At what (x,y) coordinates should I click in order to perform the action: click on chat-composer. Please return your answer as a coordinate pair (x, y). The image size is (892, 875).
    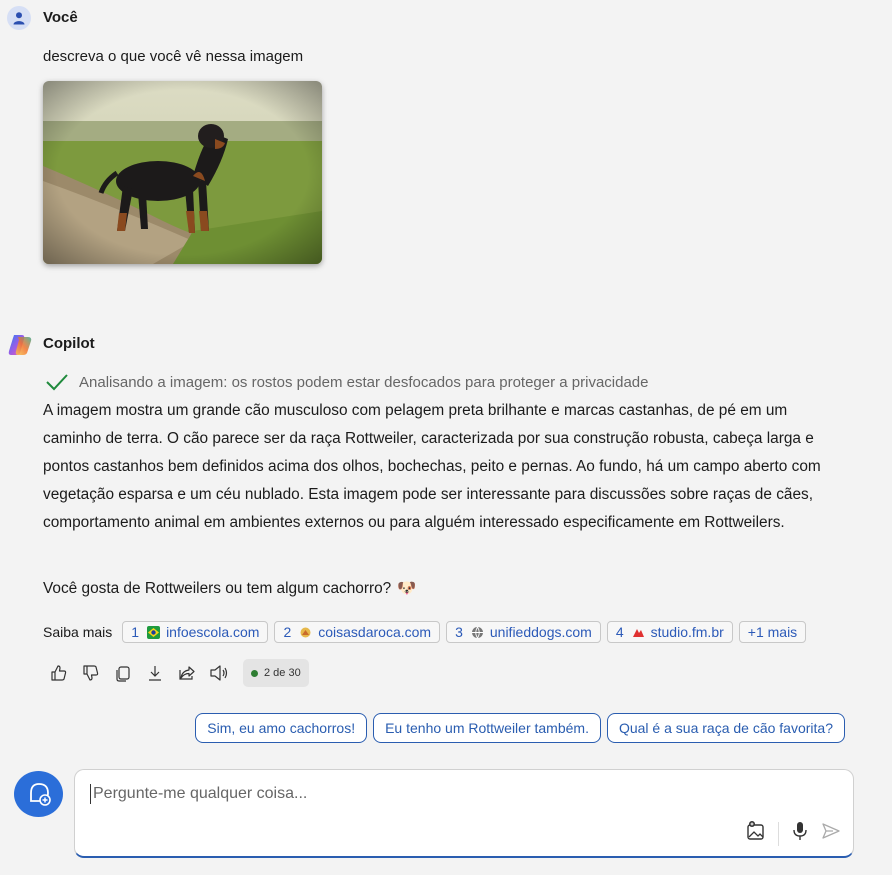
    Looking at the image, I should click on (464, 813).